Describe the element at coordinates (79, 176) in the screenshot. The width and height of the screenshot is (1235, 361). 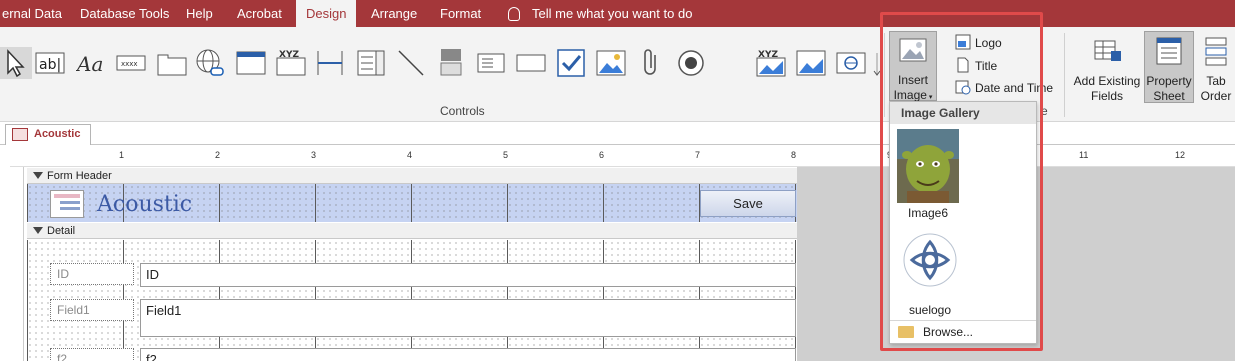
I see `form-header-label: Form Header` at that location.